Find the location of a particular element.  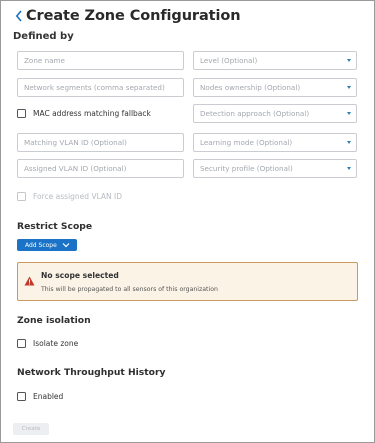

throughput-enabled-row: Enabled is located at coordinates (40, 396).